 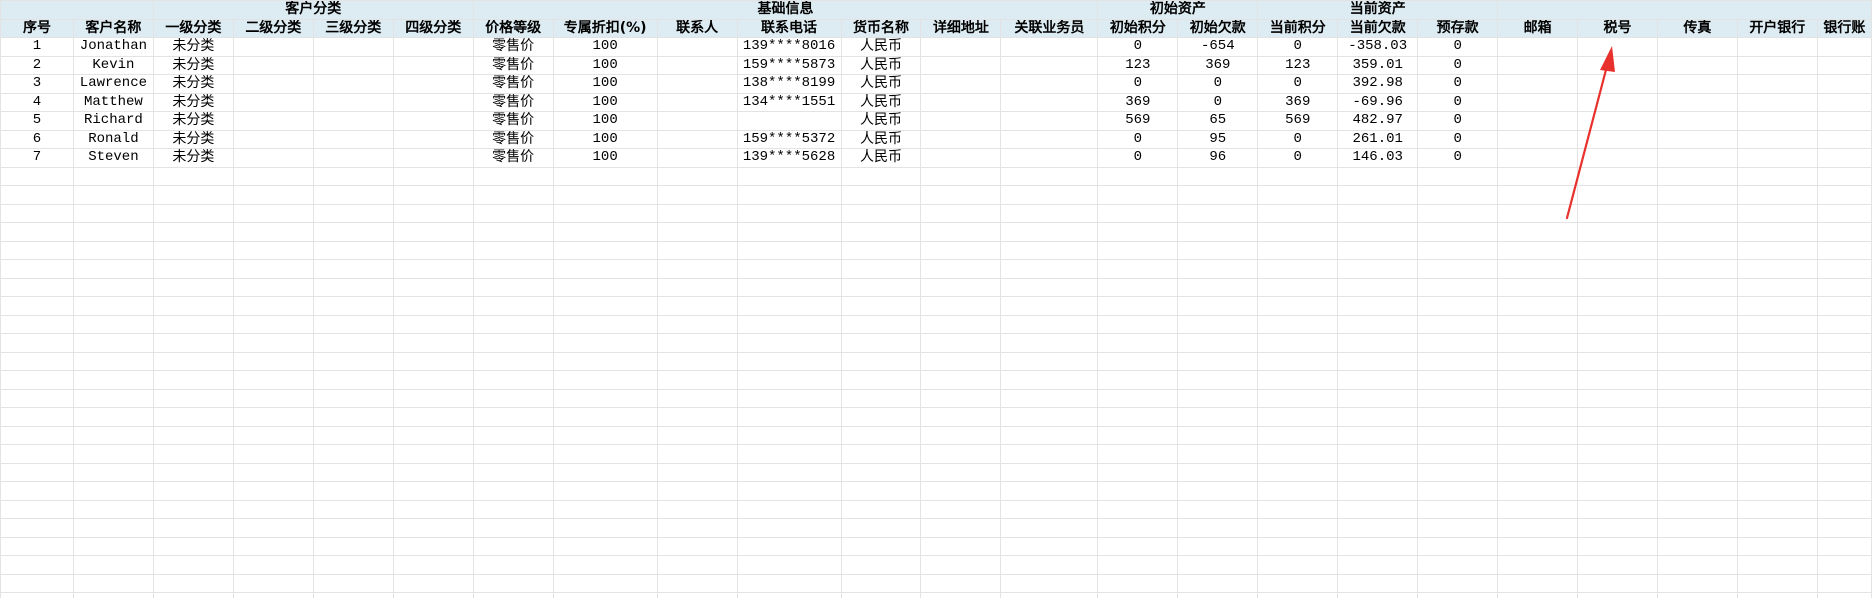 What do you see at coordinates (193, 28) in the screenshot?
I see `column-header: 一级分类` at bounding box center [193, 28].